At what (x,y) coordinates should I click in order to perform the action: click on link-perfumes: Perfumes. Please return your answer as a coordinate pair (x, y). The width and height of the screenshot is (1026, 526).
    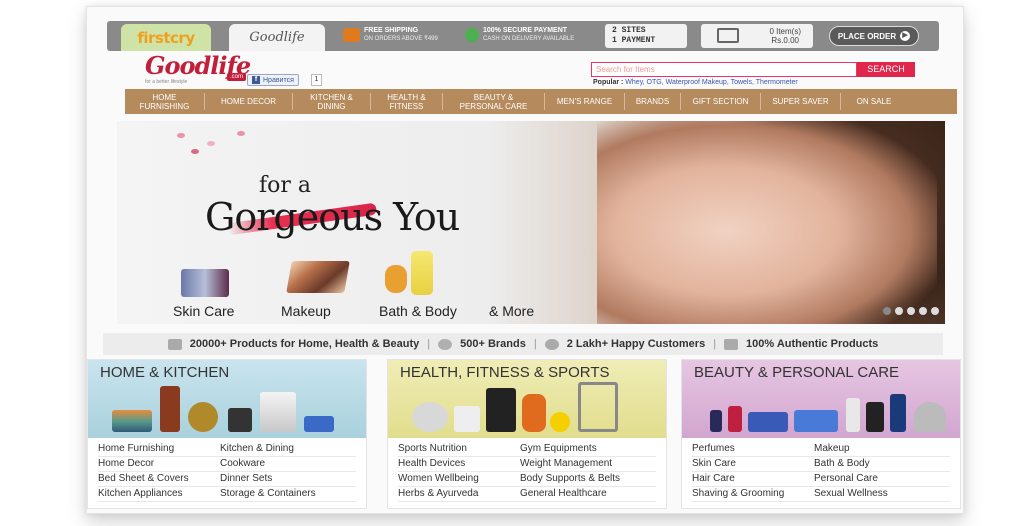
    Looking at the image, I should click on (753, 449).